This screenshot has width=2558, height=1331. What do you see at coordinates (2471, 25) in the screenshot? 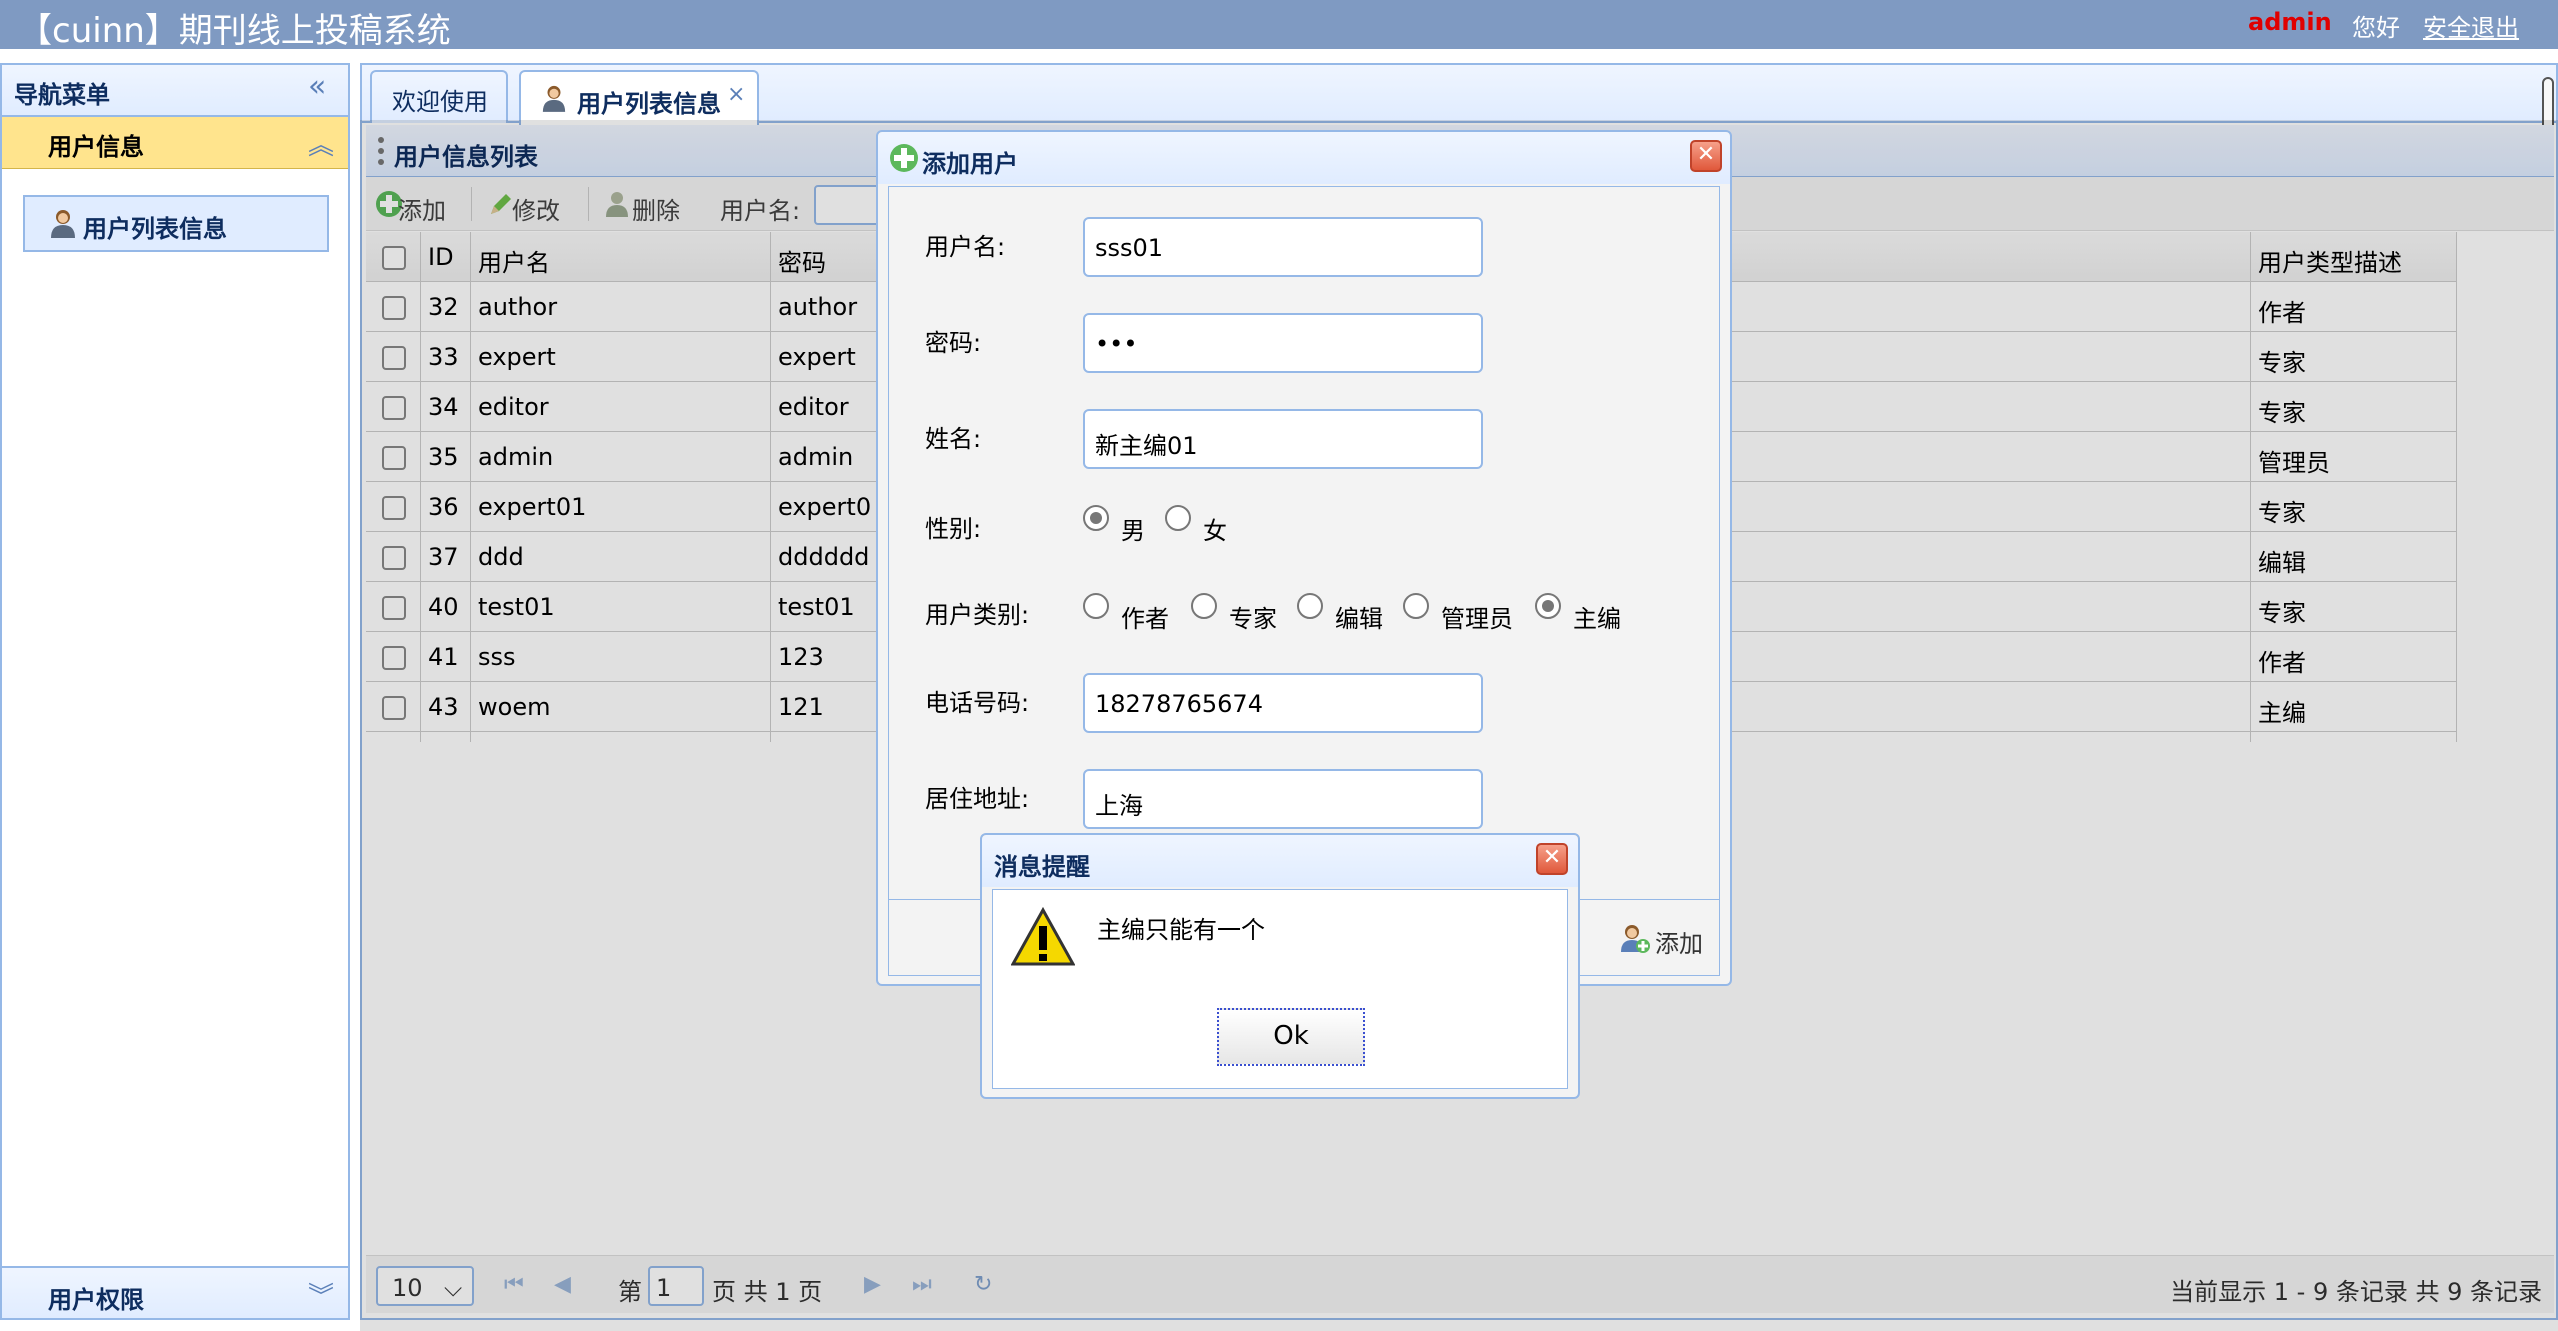
I see `logout-link: 安全退出` at bounding box center [2471, 25].